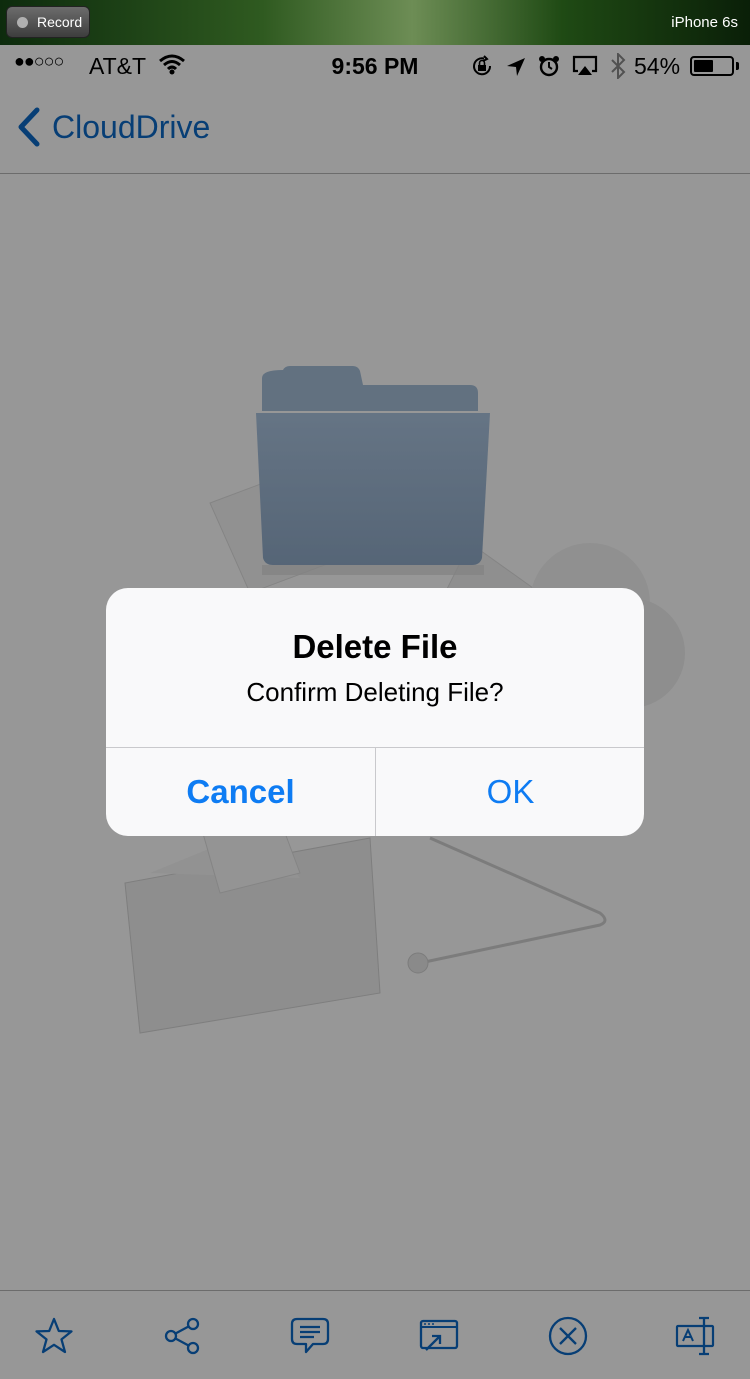 The width and height of the screenshot is (750, 1379). What do you see at coordinates (375, 692) in the screenshot?
I see `dialog-message: Confirm Deleting File?` at bounding box center [375, 692].